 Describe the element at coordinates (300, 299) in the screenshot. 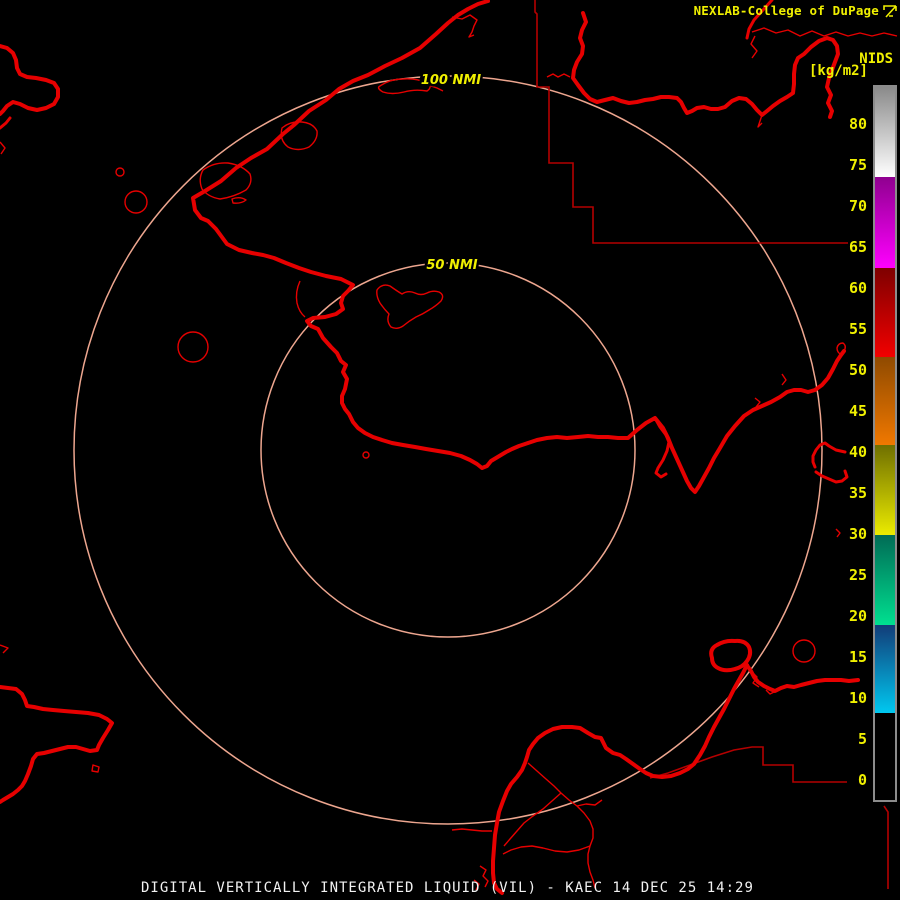

I see `bay-detail` at that location.